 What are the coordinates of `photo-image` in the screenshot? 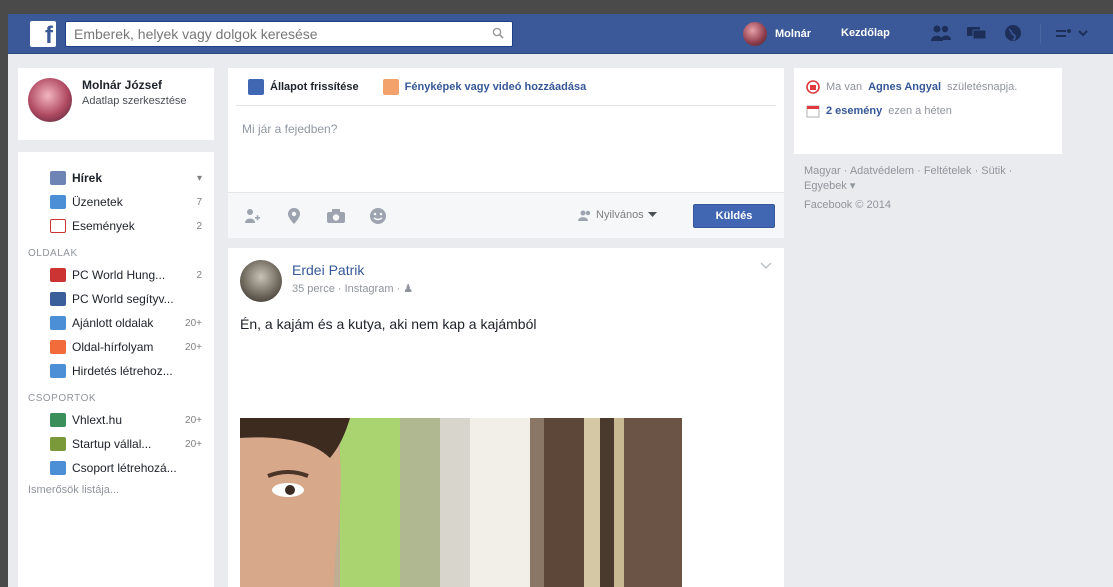 It's located at (461, 502).